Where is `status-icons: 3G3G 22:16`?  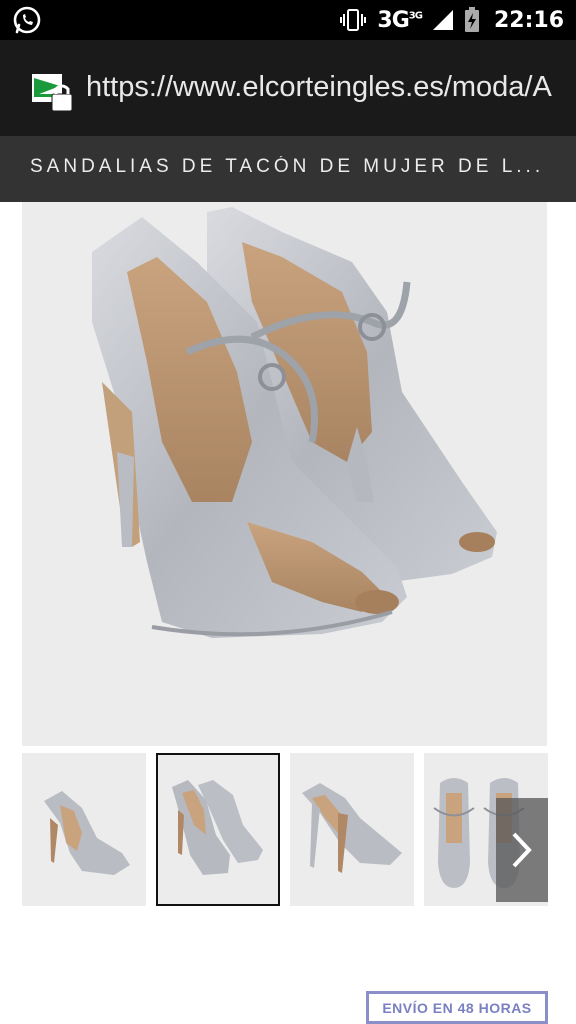 status-icons: 3G3G 22:16 is located at coordinates (451, 20).